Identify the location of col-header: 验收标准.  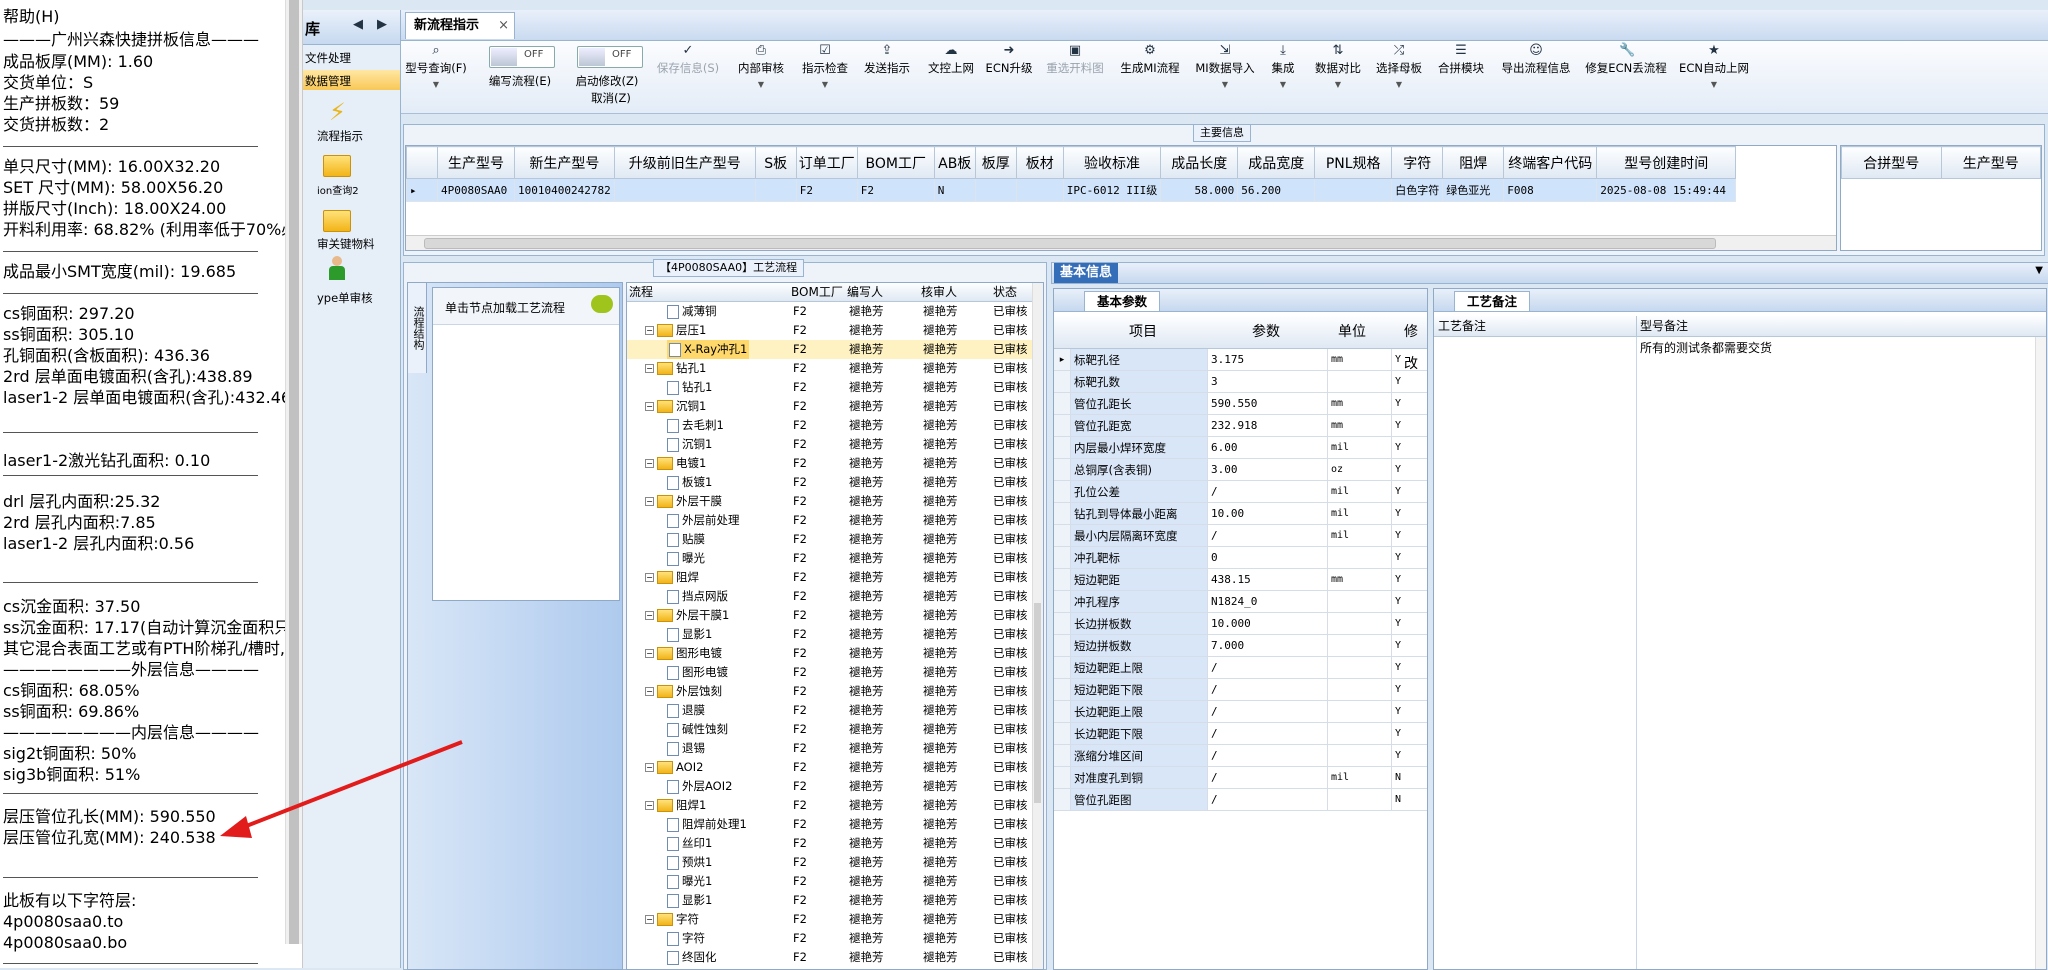
(1112, 162).